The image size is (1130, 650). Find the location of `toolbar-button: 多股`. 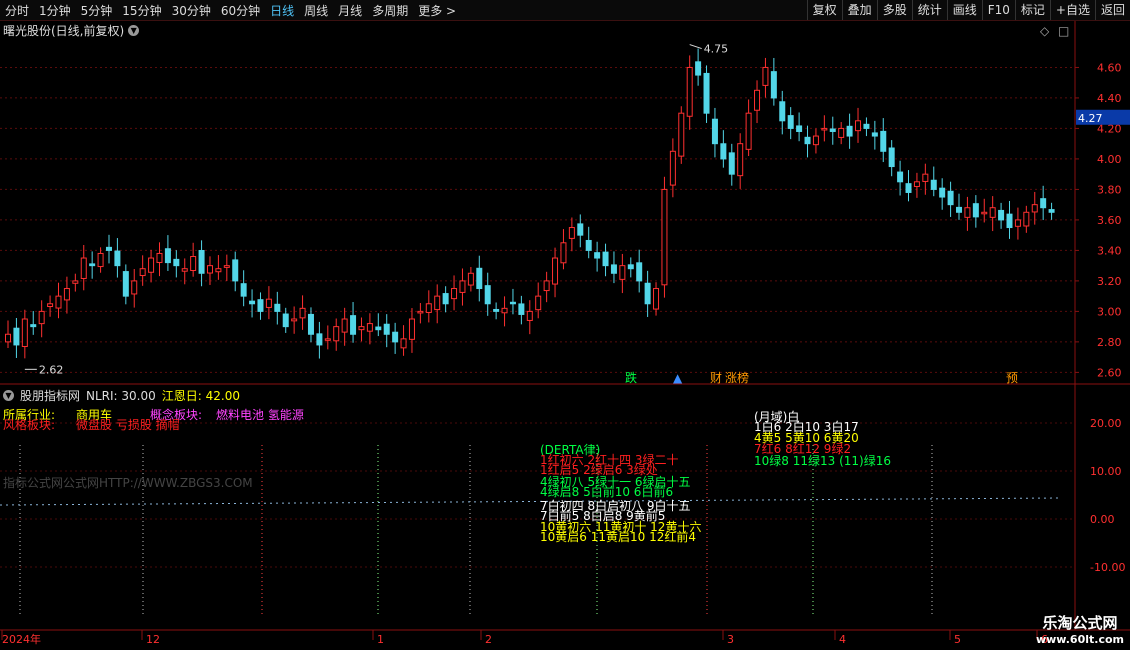

toolbar-button: 多股 is located at coordinates (894, 10).